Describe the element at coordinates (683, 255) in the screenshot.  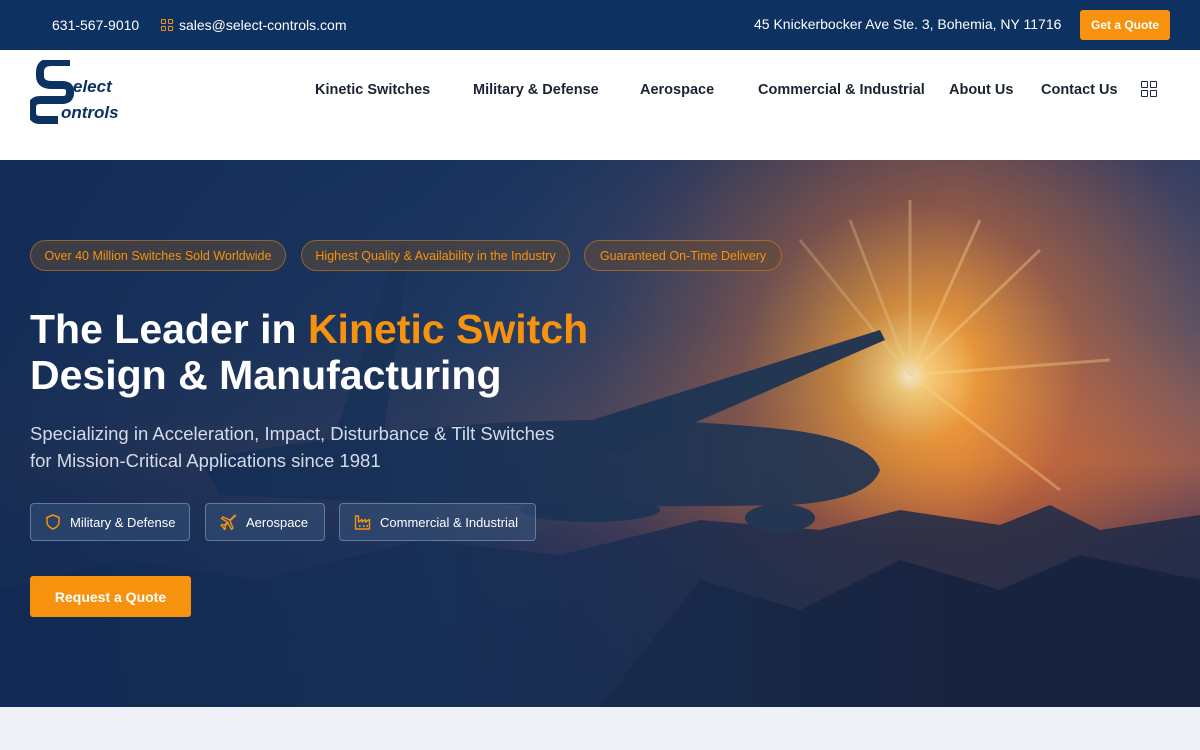
I see `badge-on-time-delivery: Guaranteed On-Time Delivery` at that location.